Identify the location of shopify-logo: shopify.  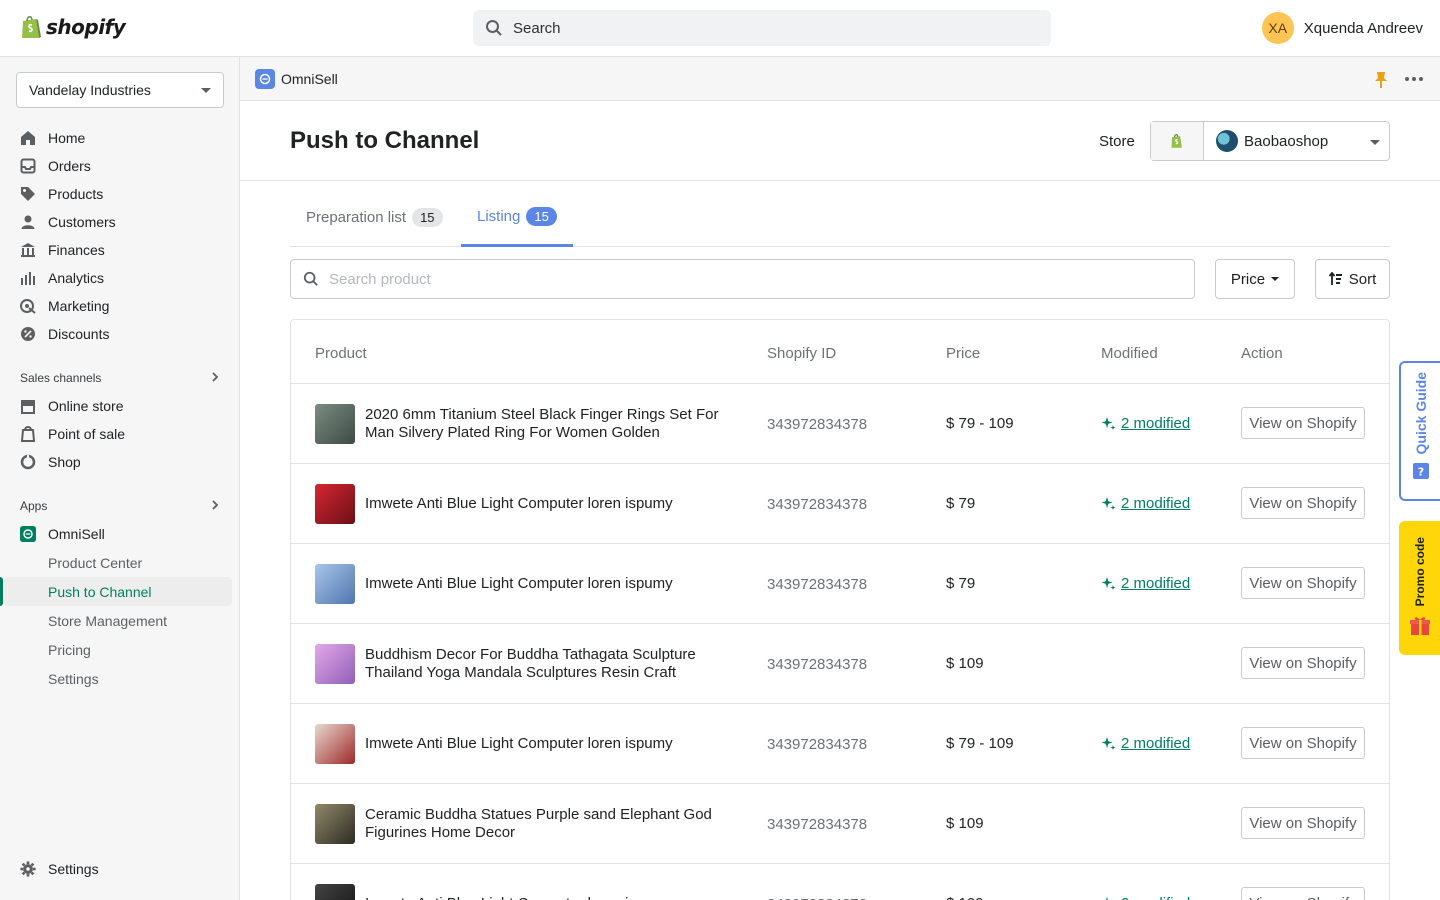
(73, 27).